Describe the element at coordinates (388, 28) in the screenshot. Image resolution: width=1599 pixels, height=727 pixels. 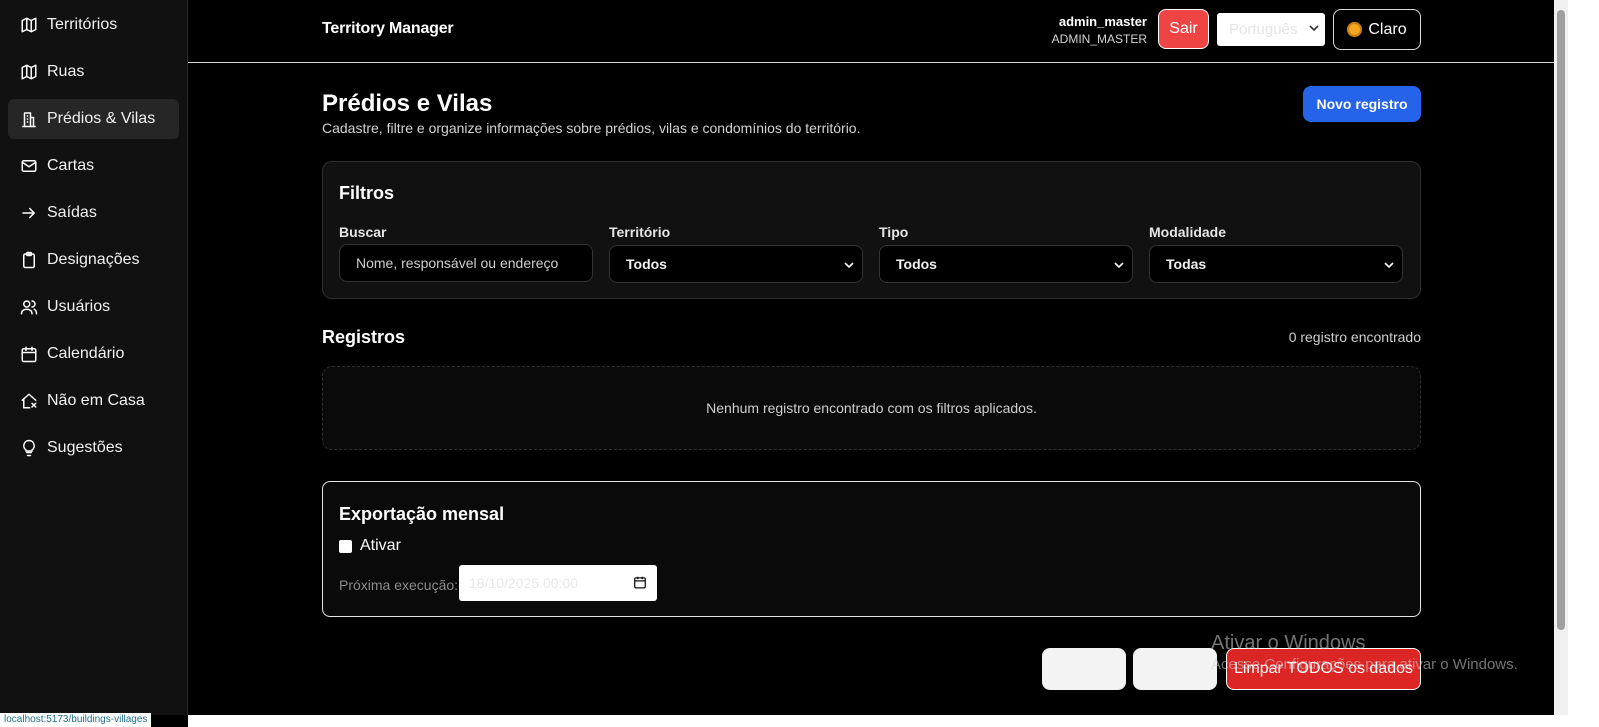
I see `brand-title: Territory Manager` at that location.